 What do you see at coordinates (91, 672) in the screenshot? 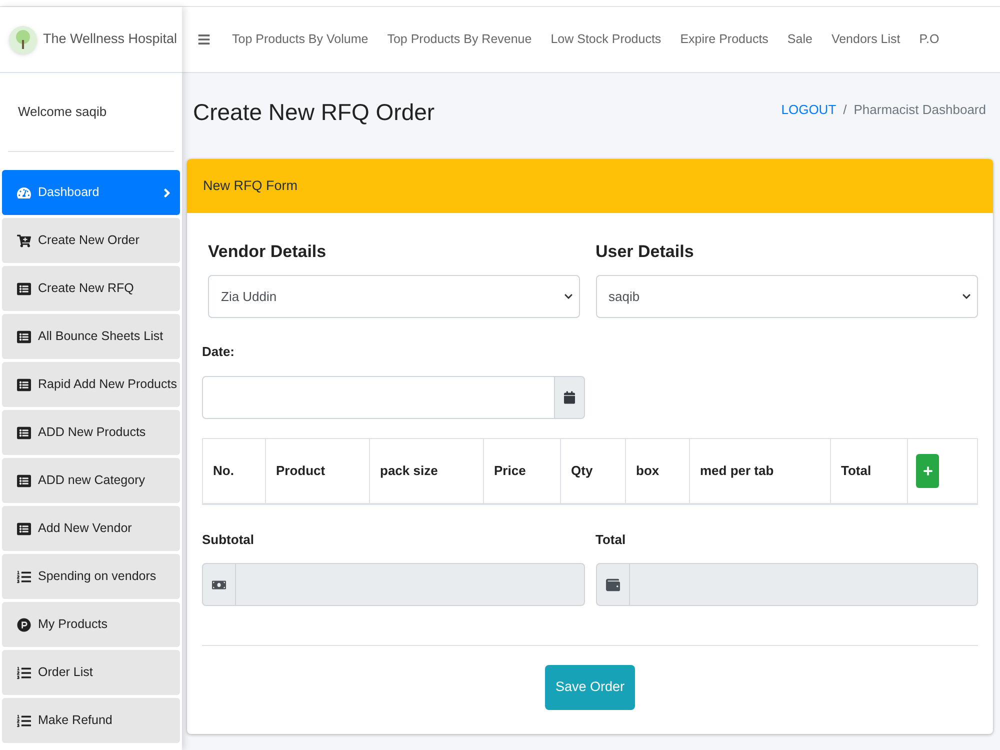
I see `sidebar-item: Order List` at bounding box center [91, 672].